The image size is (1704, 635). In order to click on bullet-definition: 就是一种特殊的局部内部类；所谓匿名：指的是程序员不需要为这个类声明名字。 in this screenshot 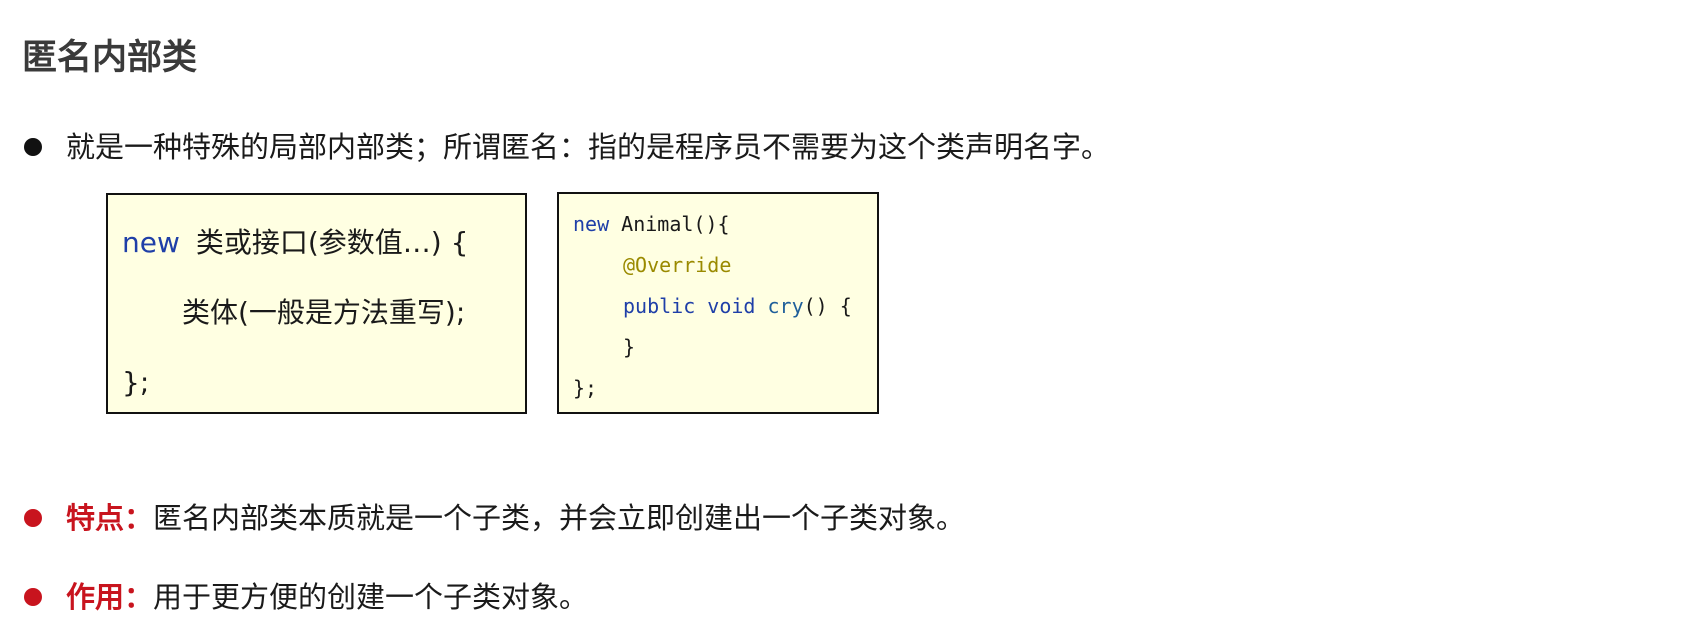, I will do `click(566, 147)`.